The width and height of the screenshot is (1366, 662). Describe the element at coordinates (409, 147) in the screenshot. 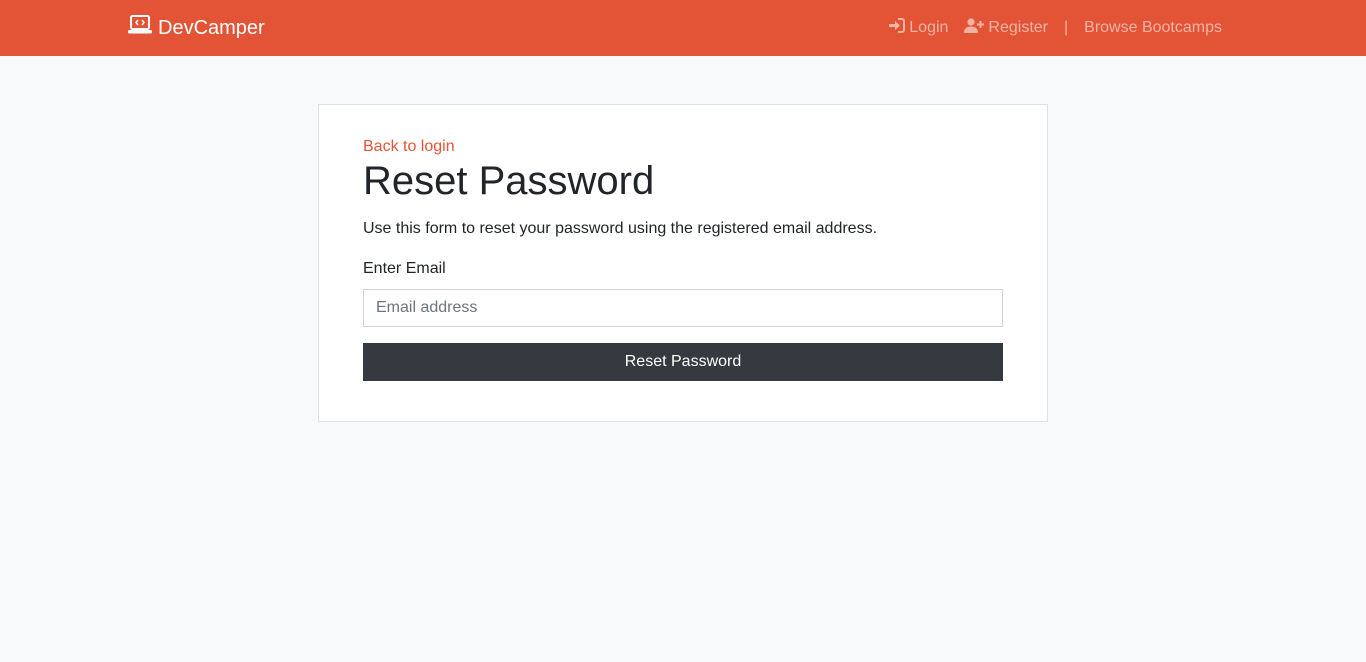

I see `back-to-login-link: Back to login` at that location.